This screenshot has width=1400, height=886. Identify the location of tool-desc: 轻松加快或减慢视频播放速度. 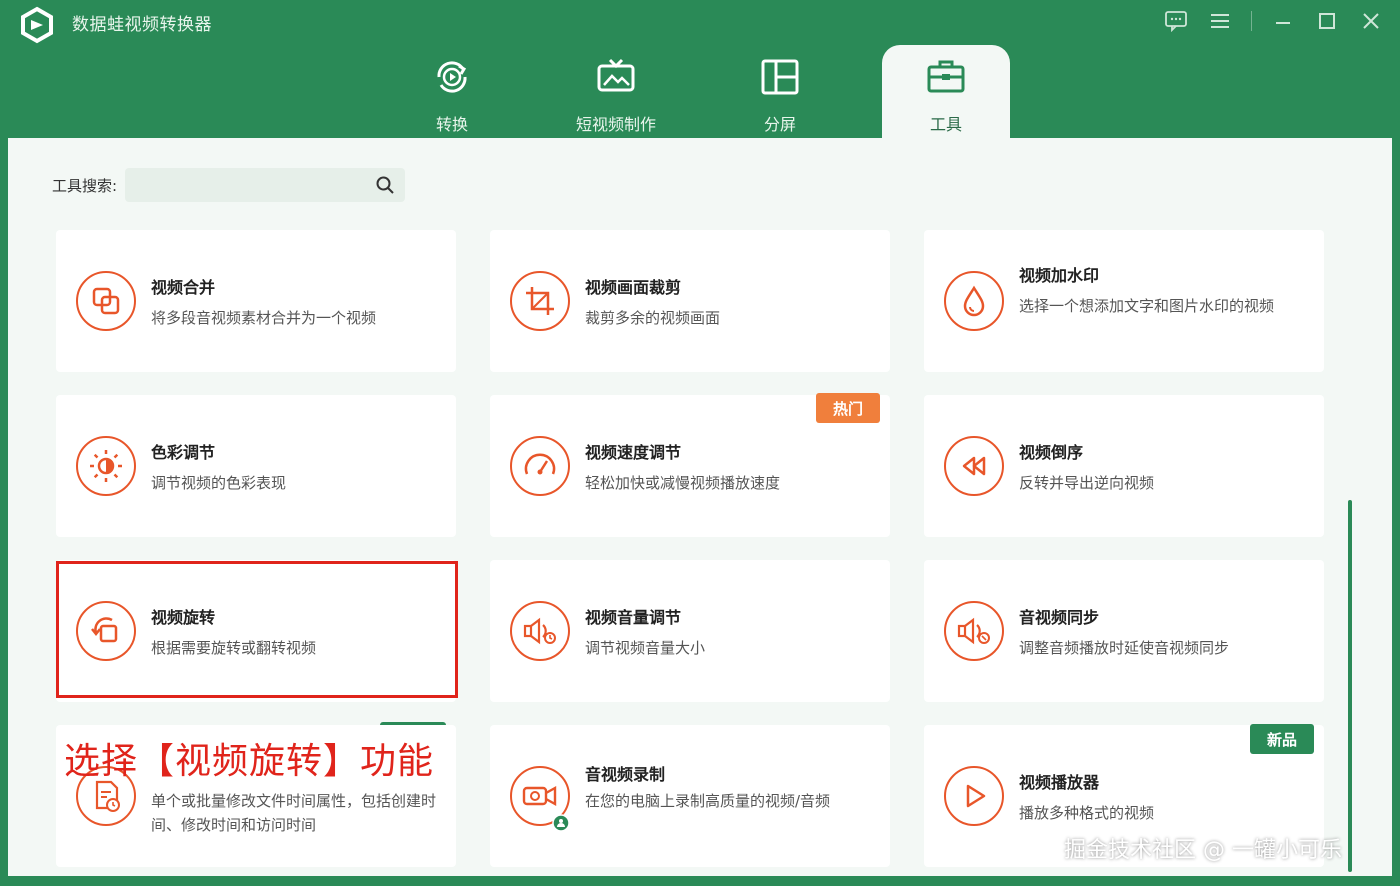
(683, 483).